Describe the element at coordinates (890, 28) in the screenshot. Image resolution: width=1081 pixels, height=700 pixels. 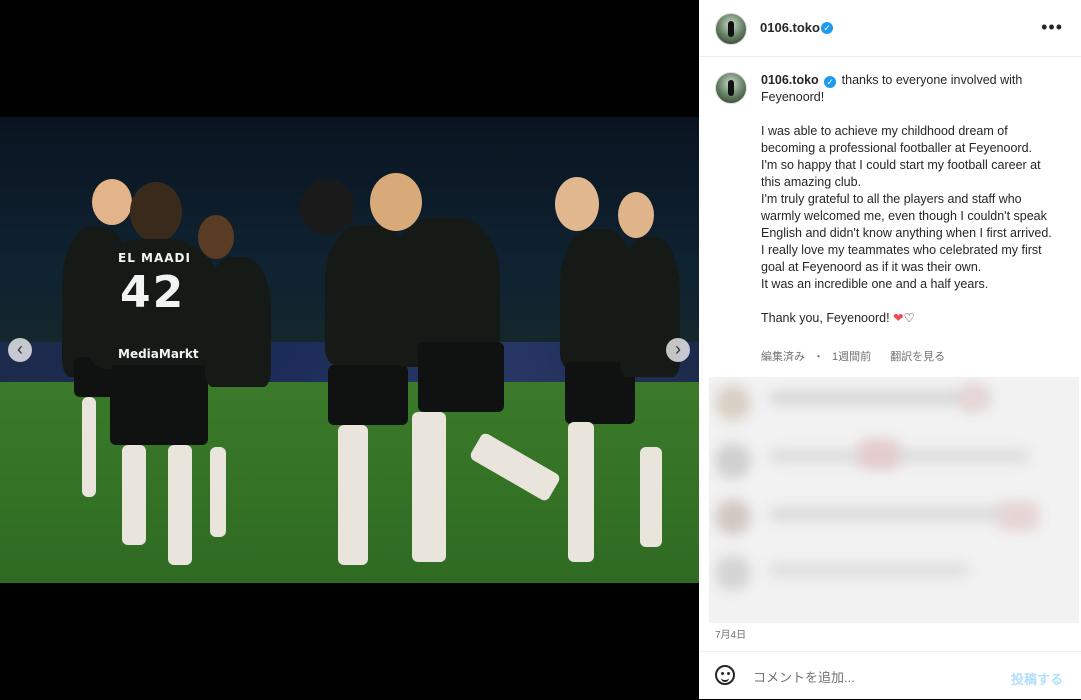
I see `post-header: 0106.toko ✓ •••` at that location.